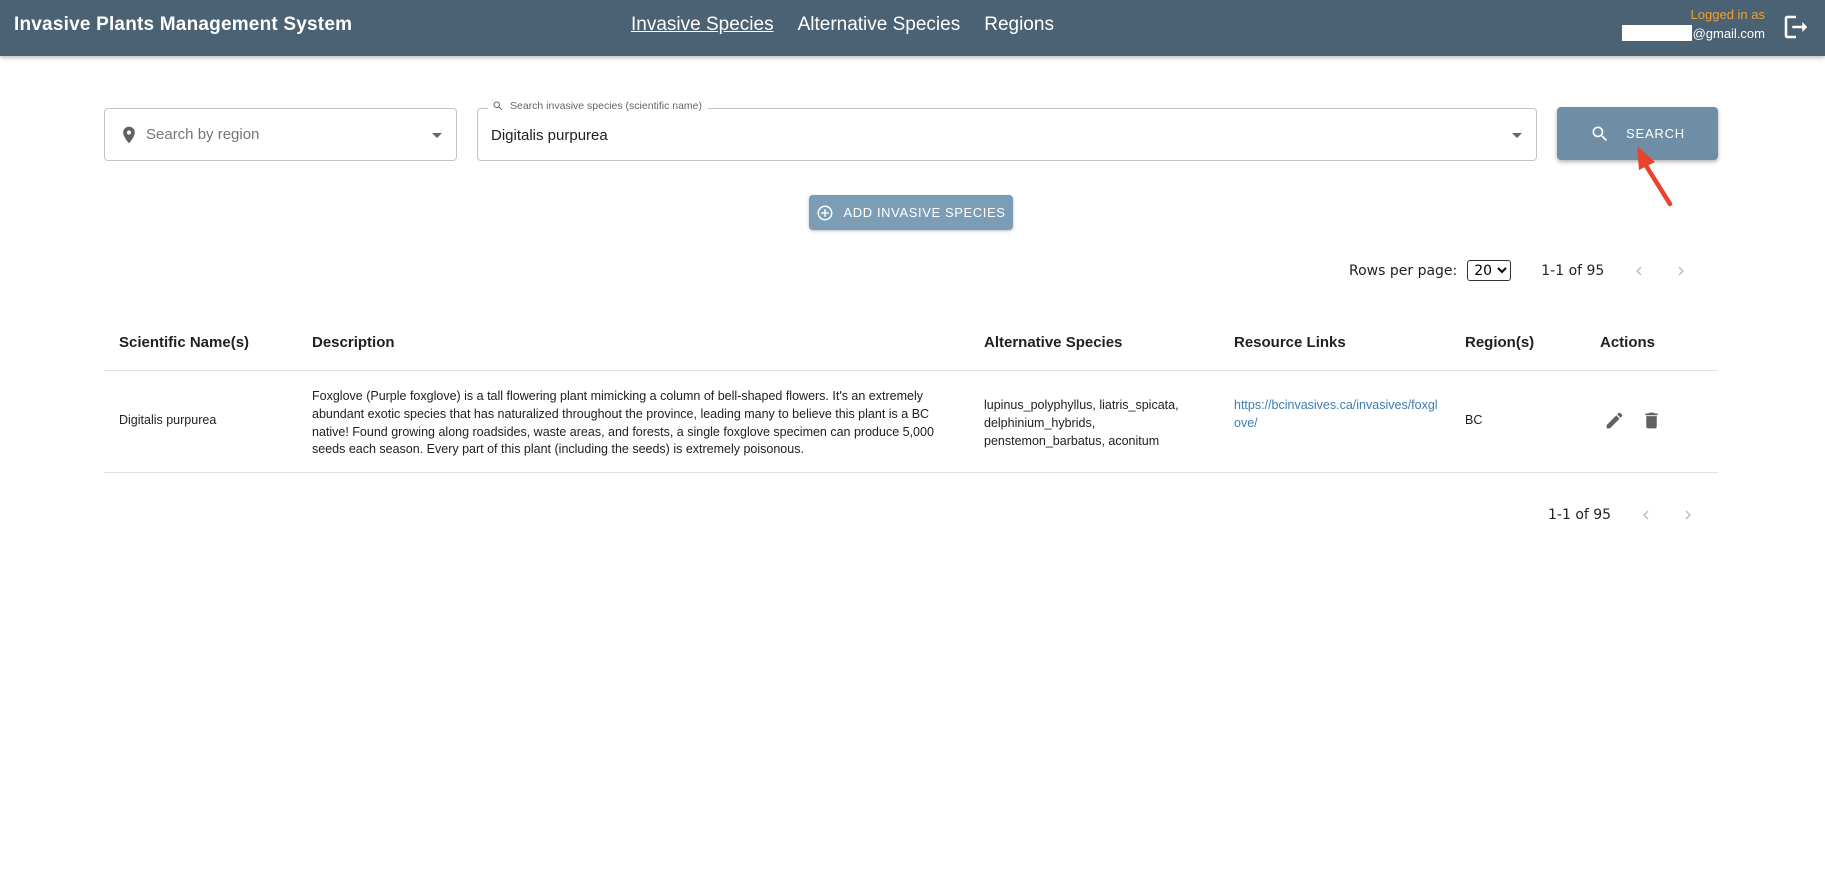 The width and height of the screenshot is (1825, 881). Describe the element at coordinates (437, 135) in the screenshot. I see `region-dropdown-caret-icon` at that location.